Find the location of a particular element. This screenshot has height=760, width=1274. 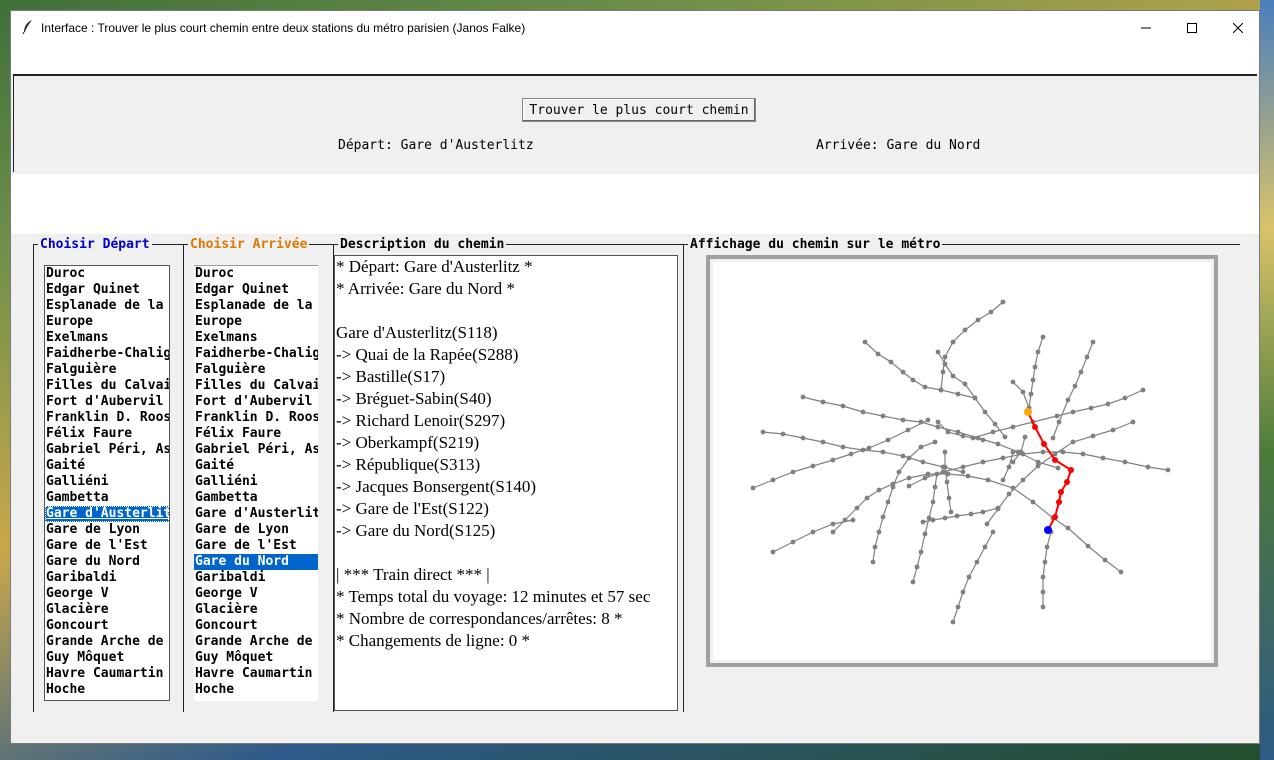

route-end-station is located at coordinates (1048, 530).